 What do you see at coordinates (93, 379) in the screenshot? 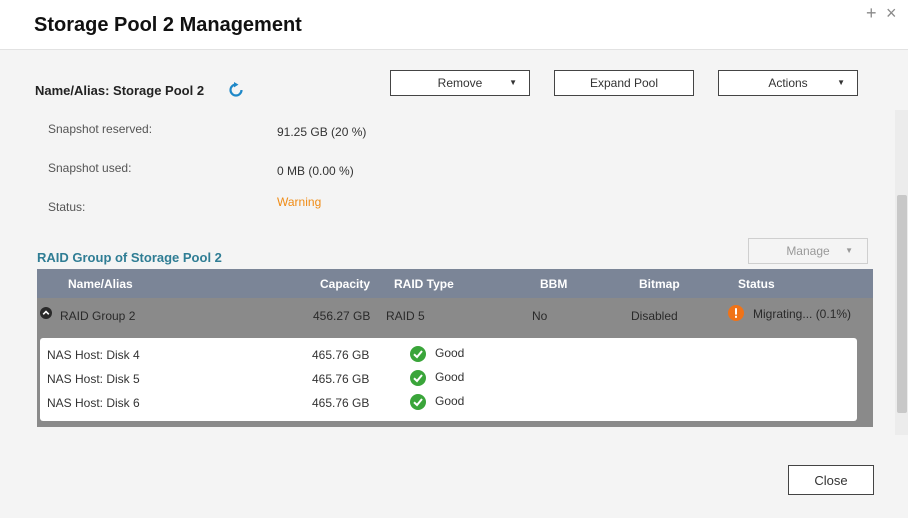
I see `disk-name: NAS Host: Disk 5` at bounding box center [93, 379].